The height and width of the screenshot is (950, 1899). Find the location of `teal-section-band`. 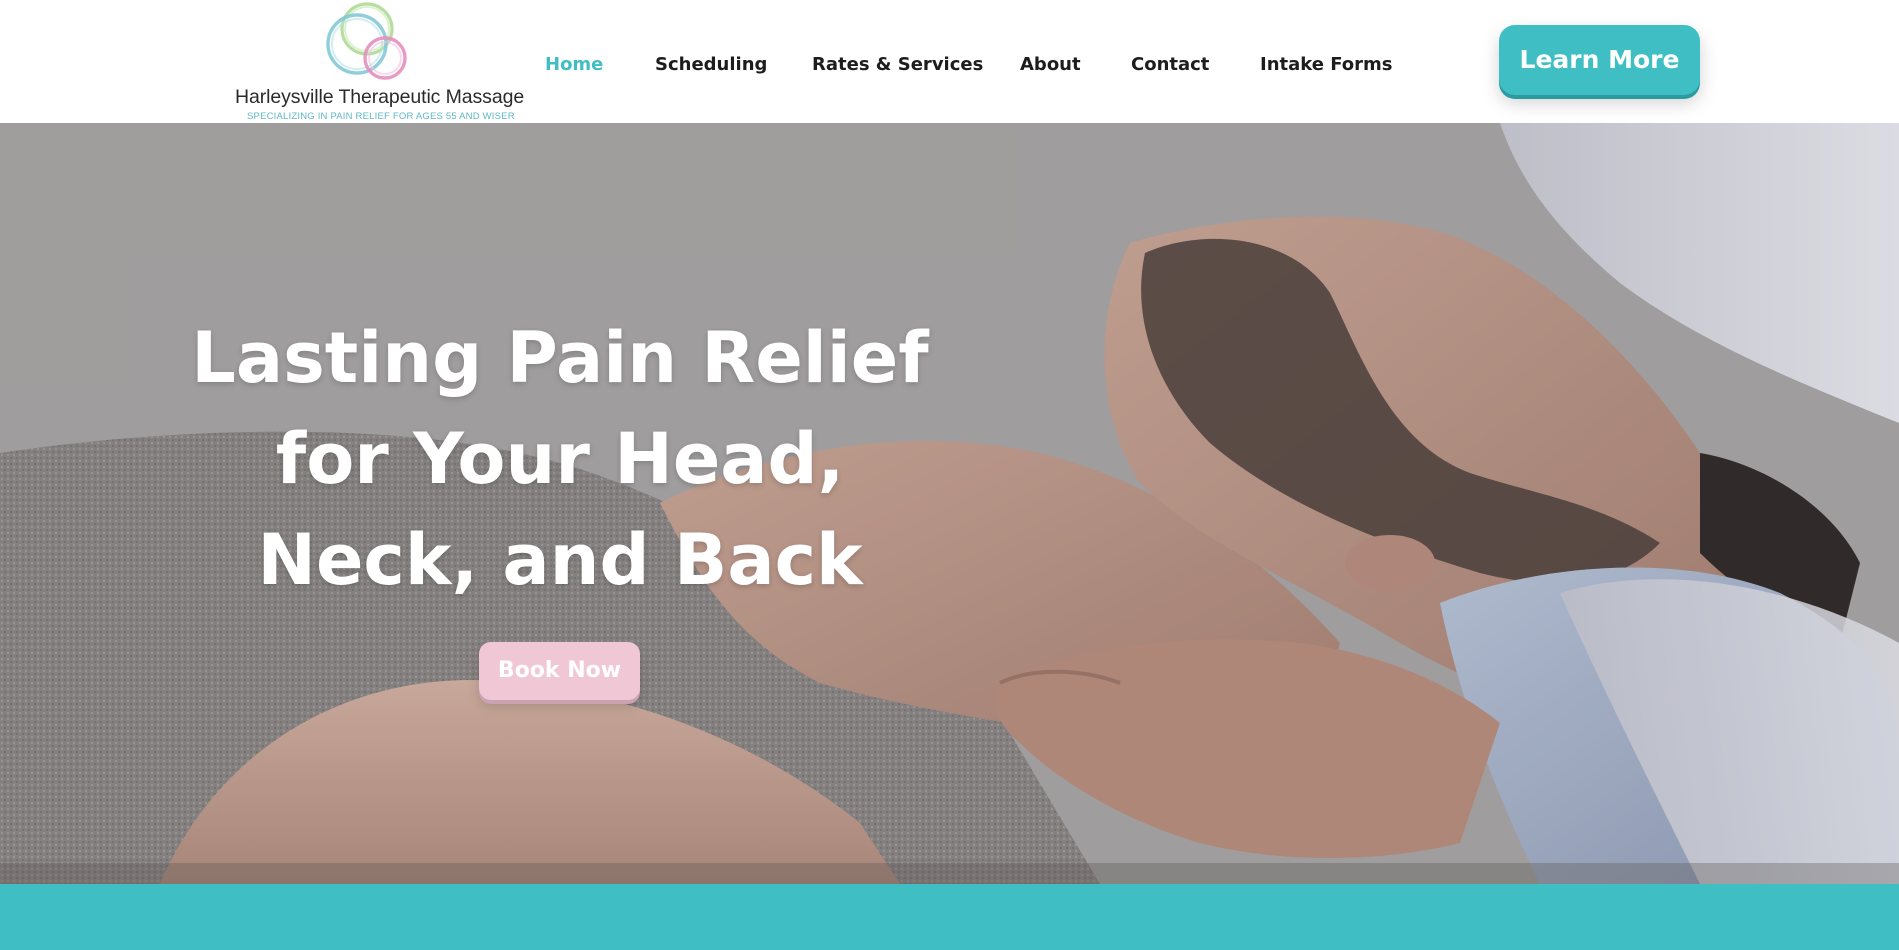

teal-section-band is located at coordinates (949, 917).